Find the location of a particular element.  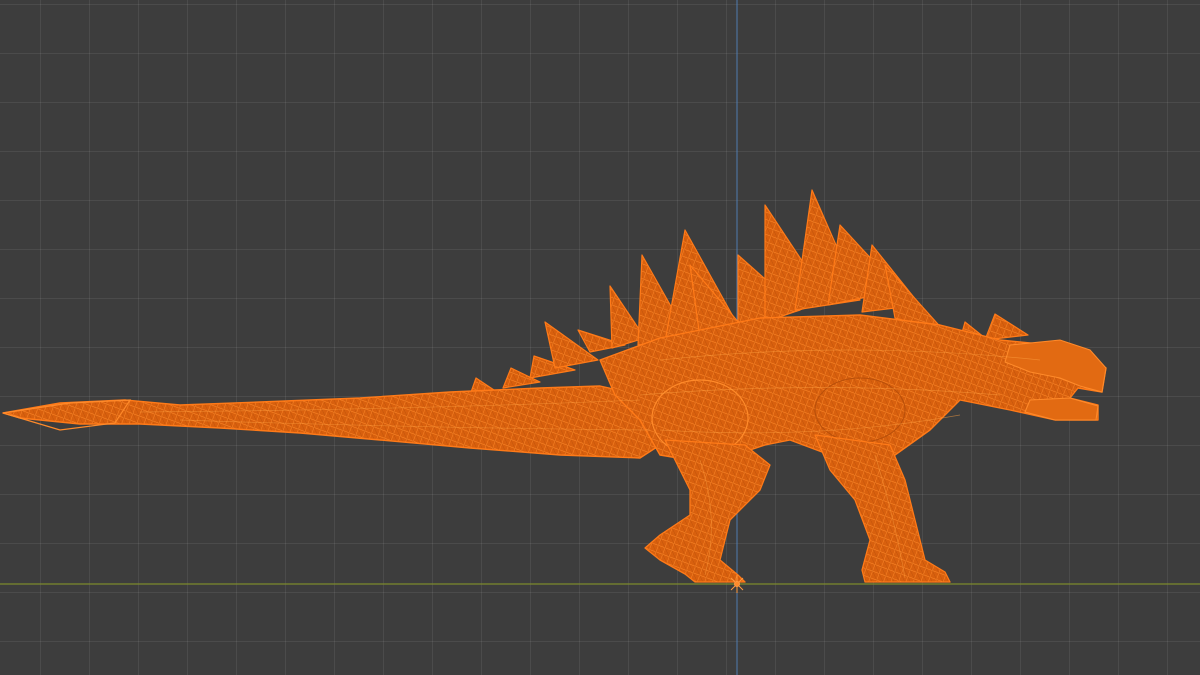

front-leg is located at coordinates (882, 508).